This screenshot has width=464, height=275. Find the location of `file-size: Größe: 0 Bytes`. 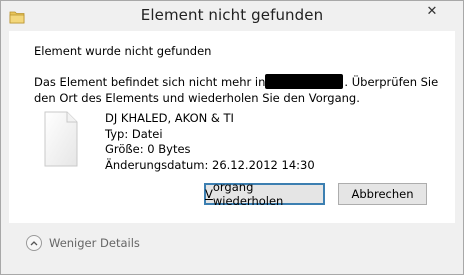

file-size: Größe: 0 Bytes is located at coordinates (148, 149).